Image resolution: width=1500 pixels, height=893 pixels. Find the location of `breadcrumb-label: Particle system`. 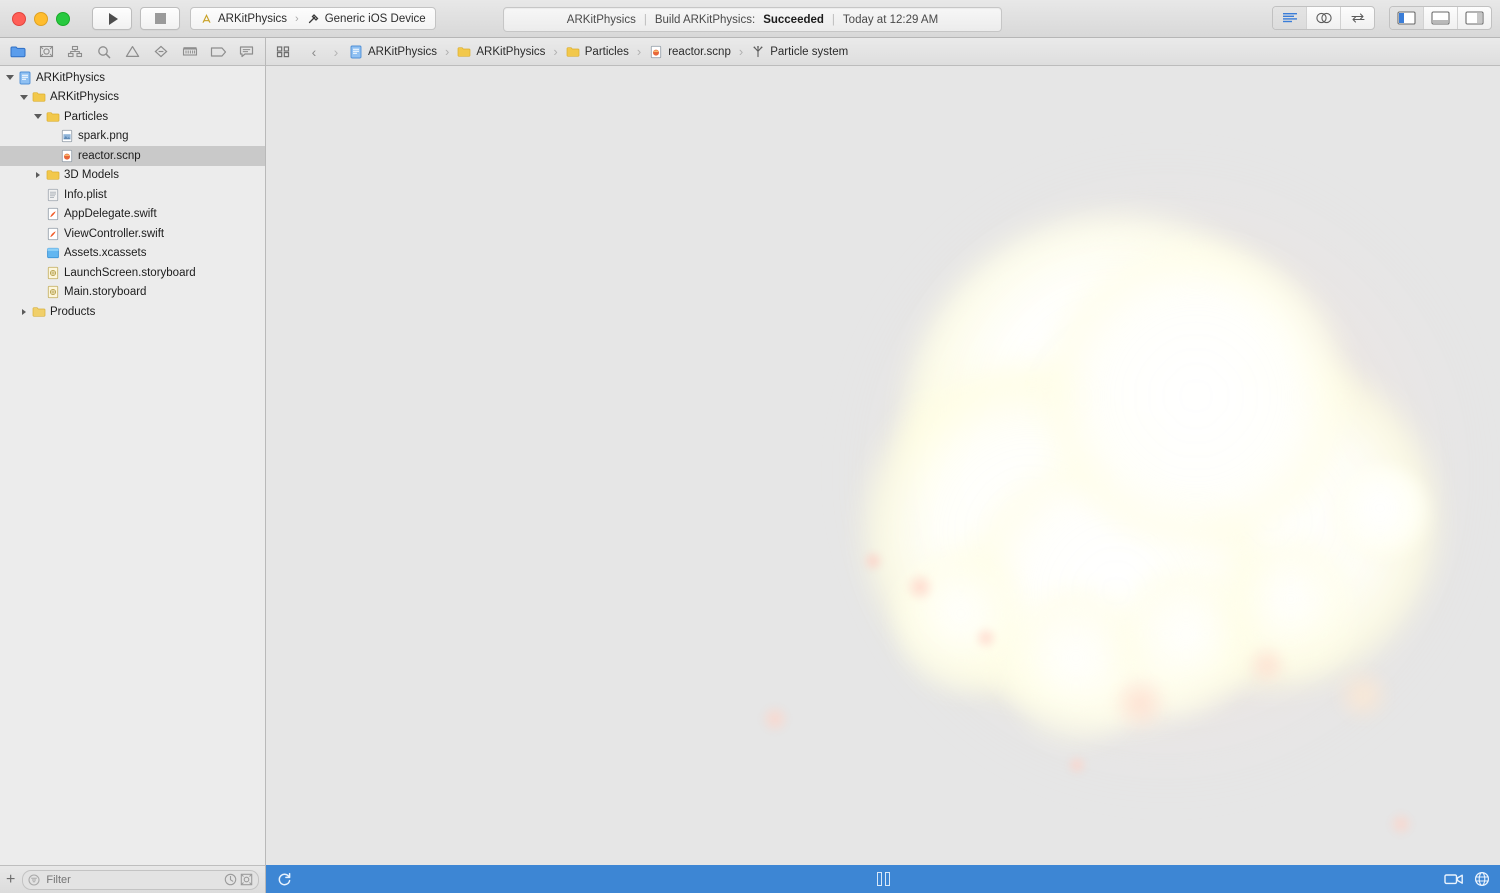

breadcrumb-label: Particle system is located at coordinates (809, 51).